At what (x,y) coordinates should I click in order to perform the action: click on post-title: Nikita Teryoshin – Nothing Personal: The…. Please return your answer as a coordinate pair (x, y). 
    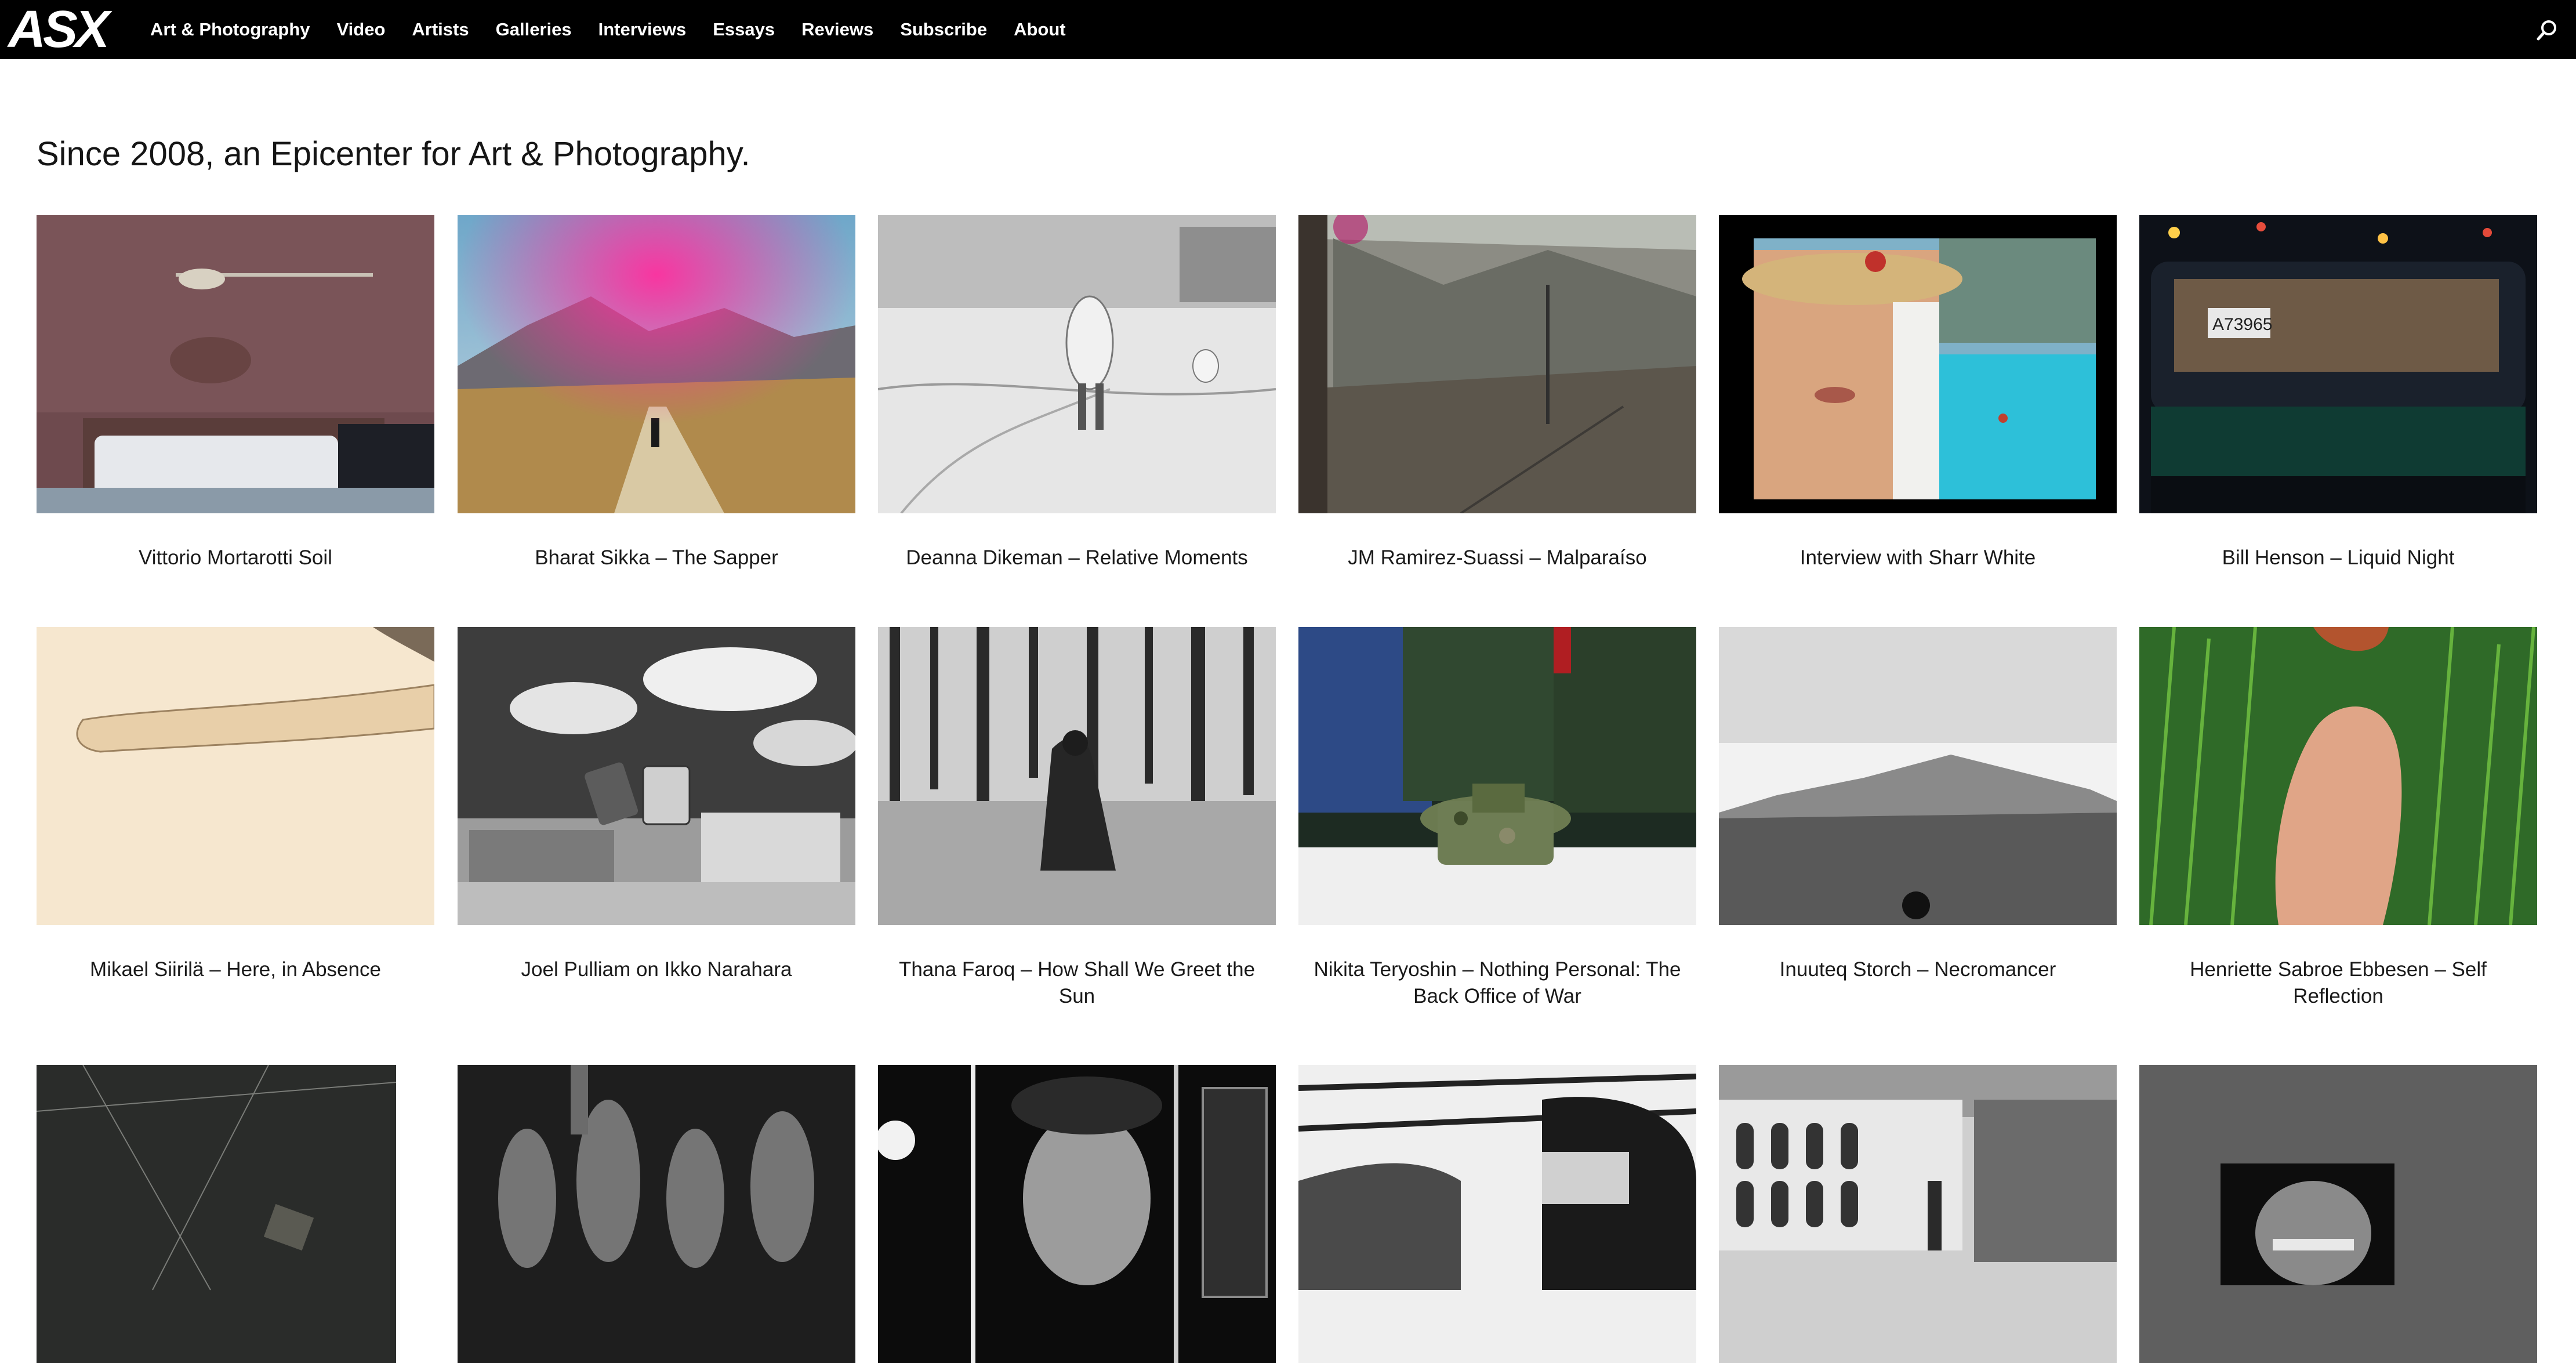
    Looking at the image, I should click on (1497, 983).